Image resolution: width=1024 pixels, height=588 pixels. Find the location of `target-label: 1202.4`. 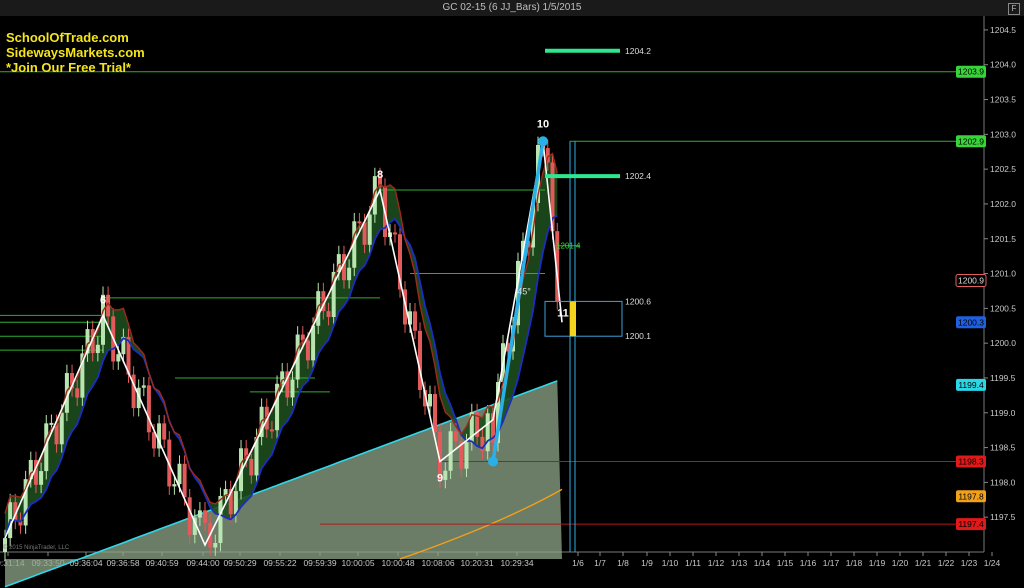

target-label: 1202.4 is located at coordinates (638, 176).